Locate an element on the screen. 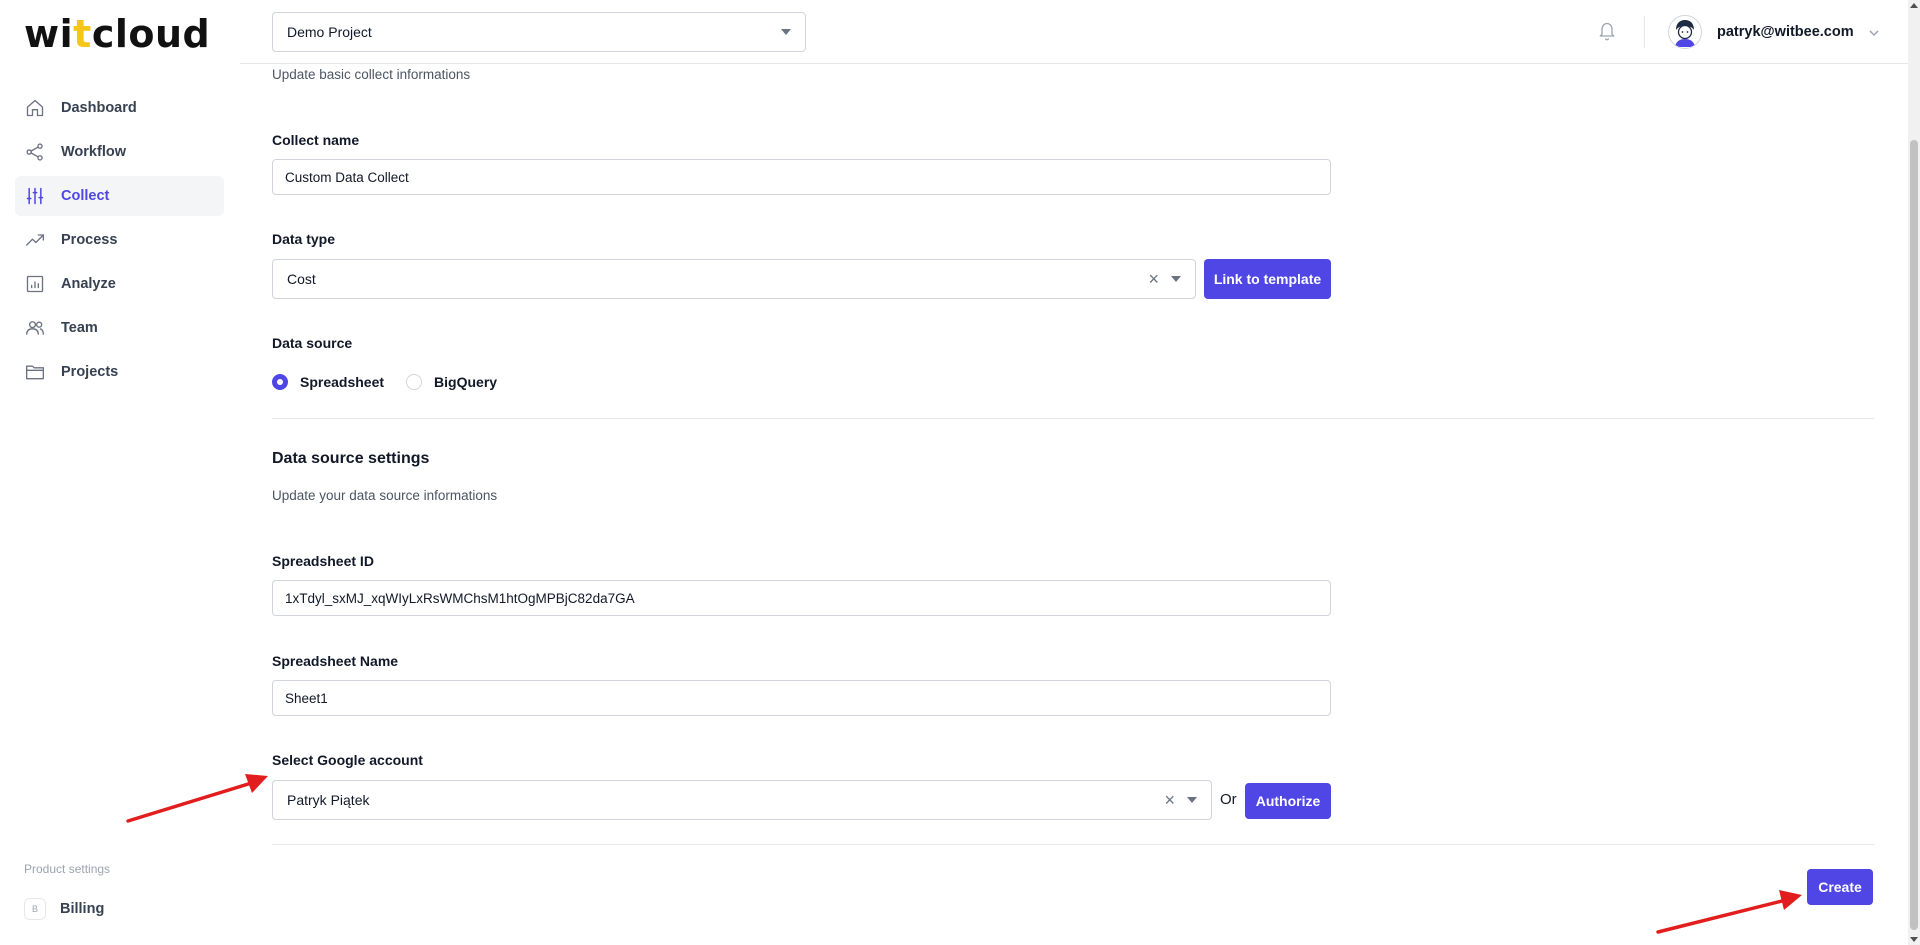 This screenshot has width=1920, height=945. spreadsheet-name-input is located at coordinates (801, 698).